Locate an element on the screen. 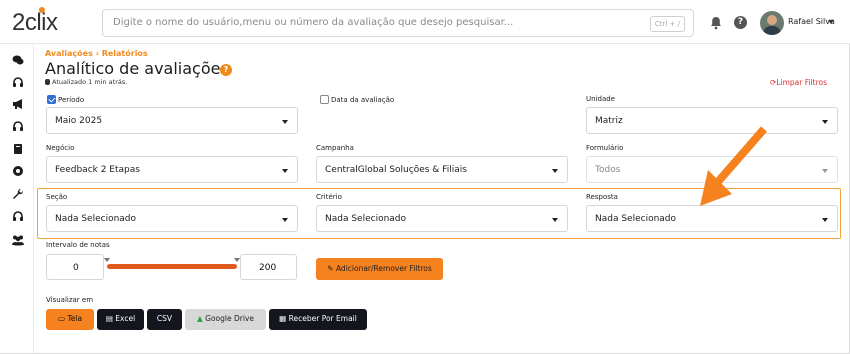 The height and width of the screenshot is (354, 850). range-min-handle is located at coordinates (107, 260).